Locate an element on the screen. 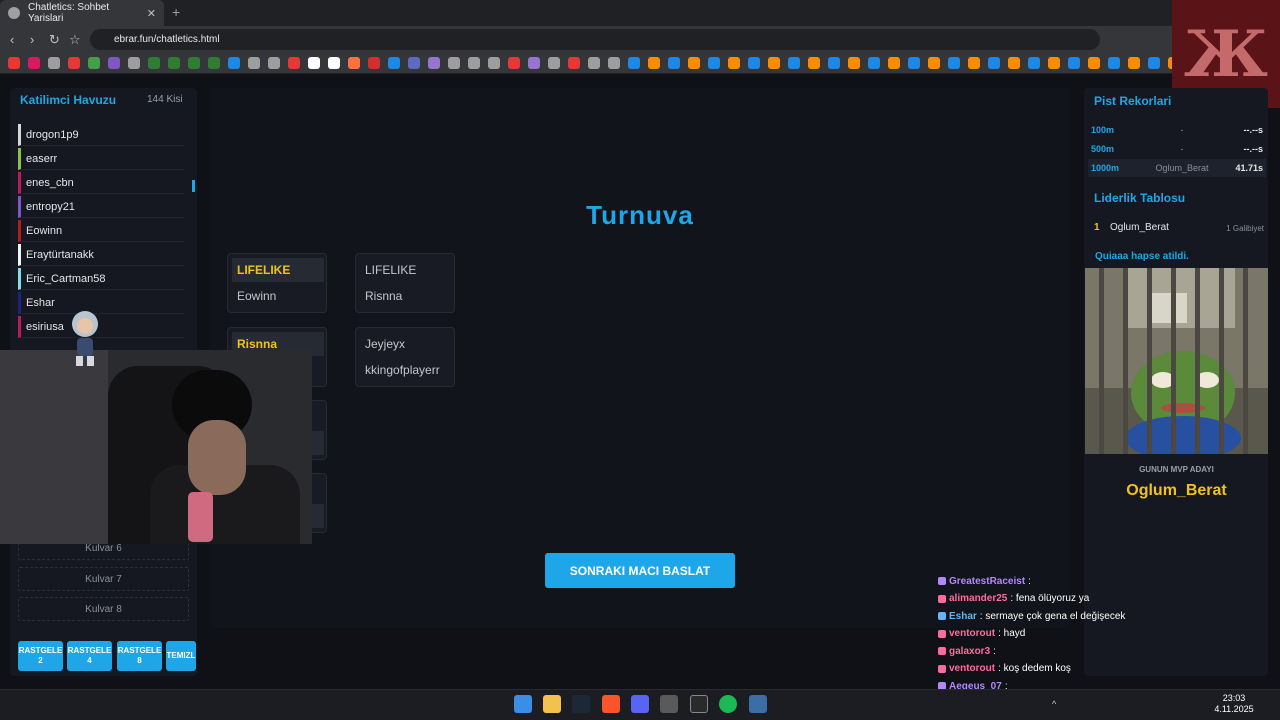  url-input: ebrar.fun/chatletics.html is located at coordinates (595, 39).